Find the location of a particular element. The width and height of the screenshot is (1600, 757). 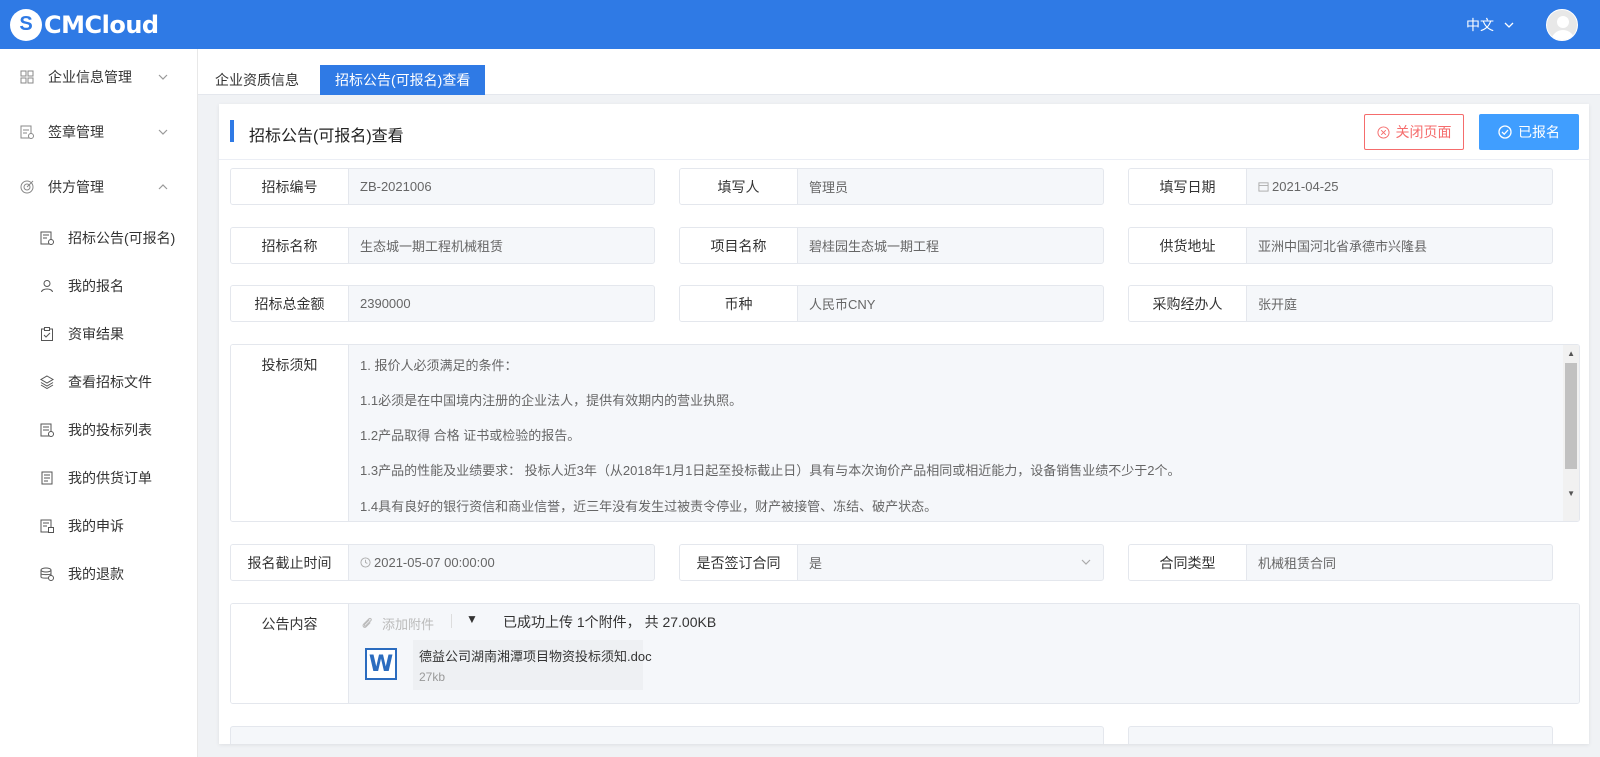

close-page-button: 关闭页面 is located at coordinates (1414, 132).